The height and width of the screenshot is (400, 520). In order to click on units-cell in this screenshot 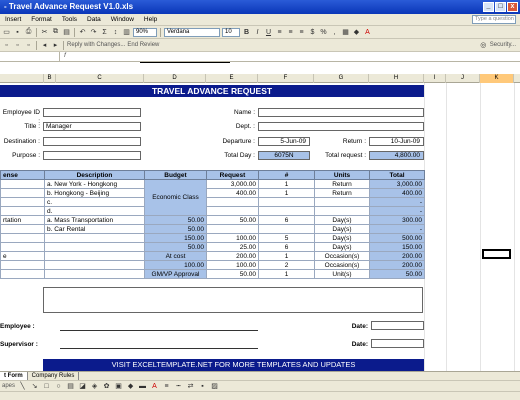, I will do `click(342, 202)`.